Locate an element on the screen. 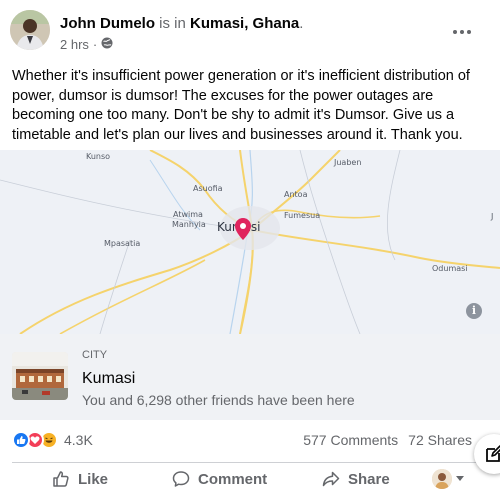 The width and height of the screenshot is (500, 491). user-avatar is located at coordinates (442, 479).